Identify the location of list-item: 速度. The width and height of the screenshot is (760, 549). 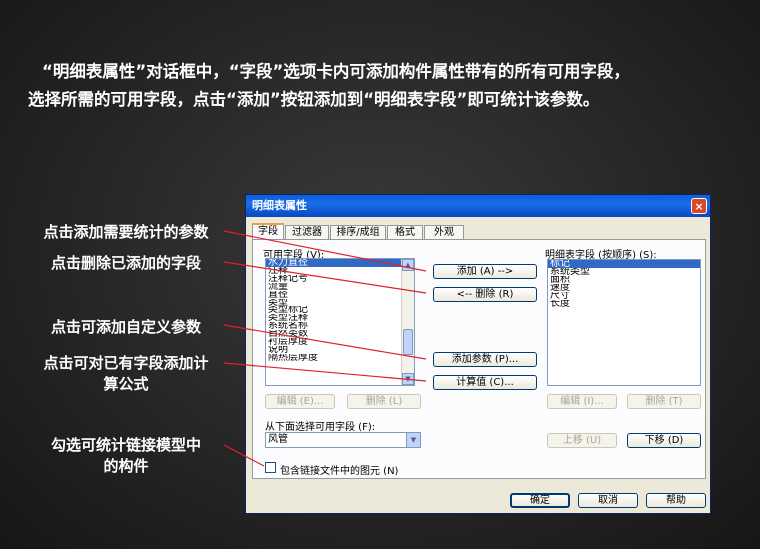
(624, 288).